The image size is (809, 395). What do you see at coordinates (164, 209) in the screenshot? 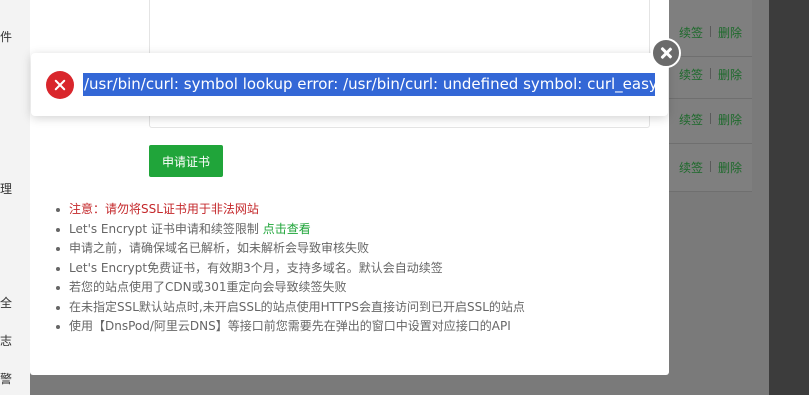
I see `warning-note: 注意：请勿将SSL证书用于非法网站` at bounding box center [164, 209].